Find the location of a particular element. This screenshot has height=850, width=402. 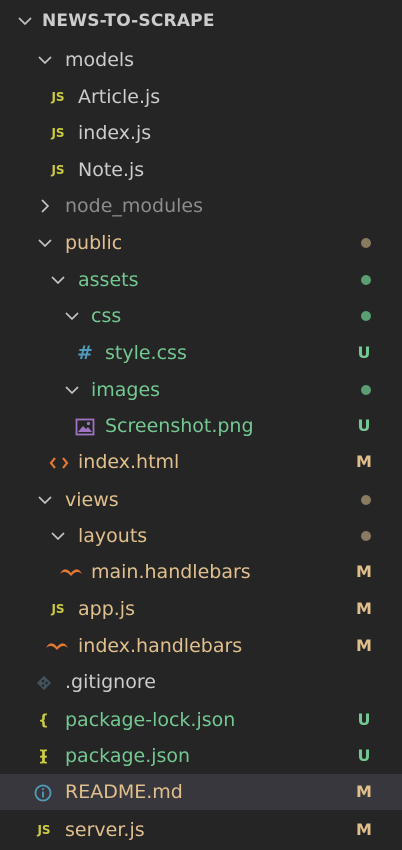

tree-item-style-css: # style.css U is located at coordinates (201, 353).